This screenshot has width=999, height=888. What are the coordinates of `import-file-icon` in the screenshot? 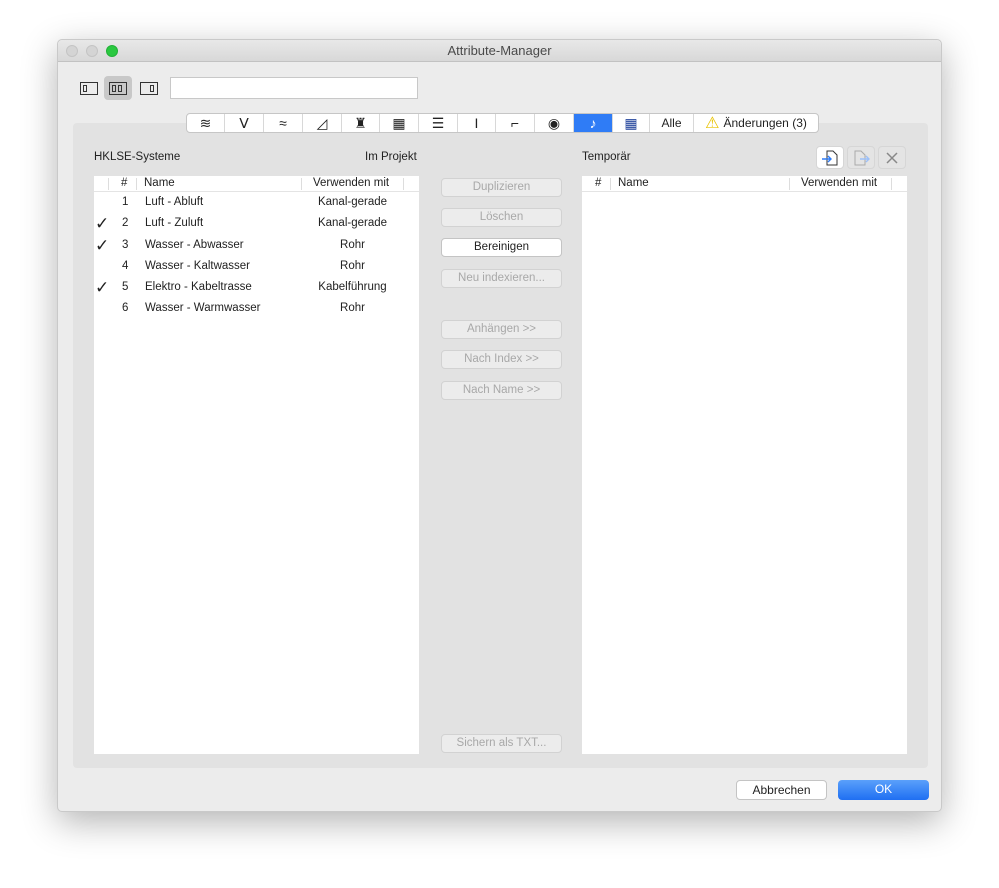 It's located at (830, 157).